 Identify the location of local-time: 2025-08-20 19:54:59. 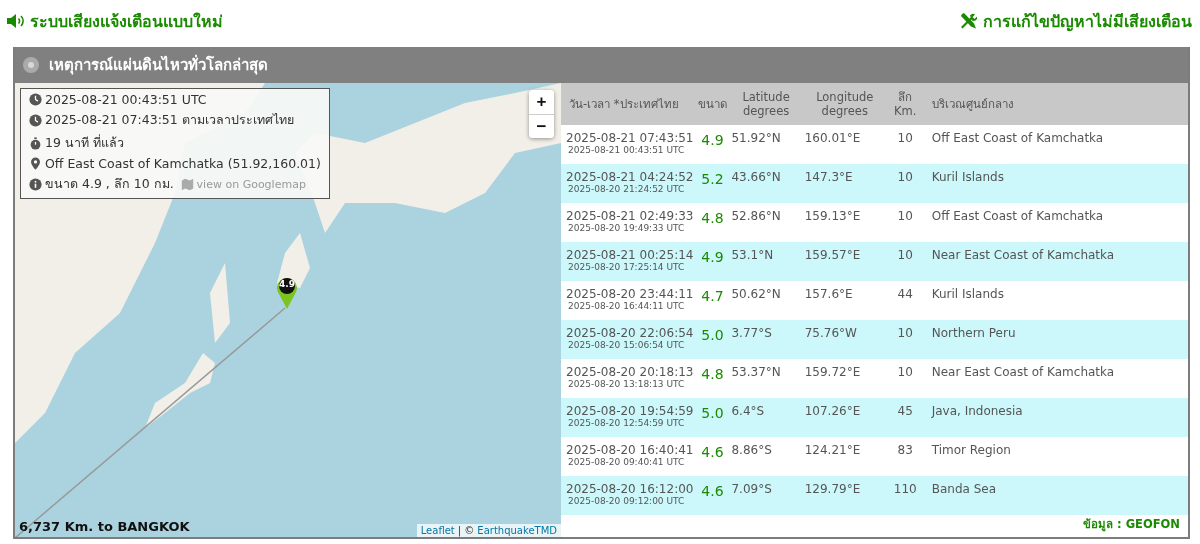
(630, 411).